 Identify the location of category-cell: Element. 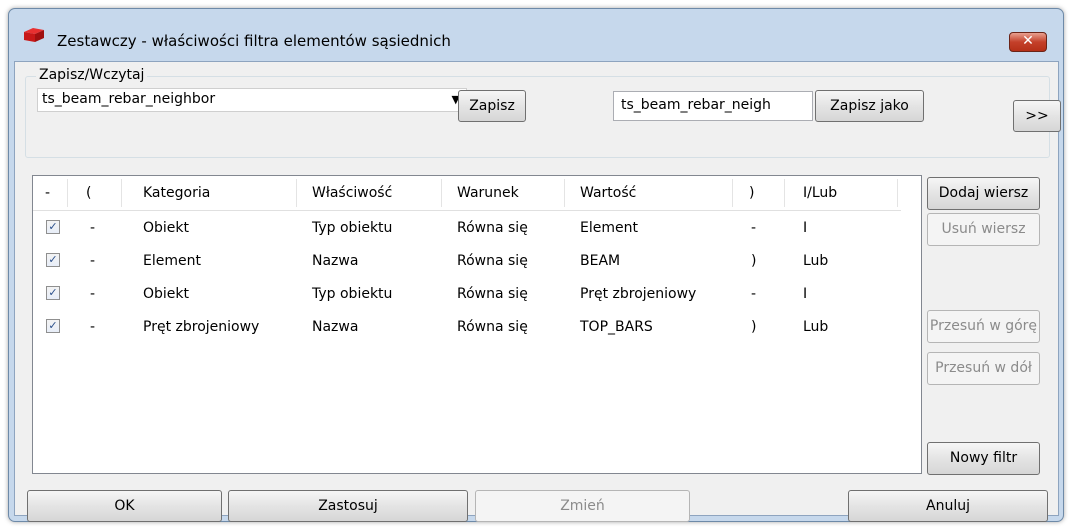
(172, 261).